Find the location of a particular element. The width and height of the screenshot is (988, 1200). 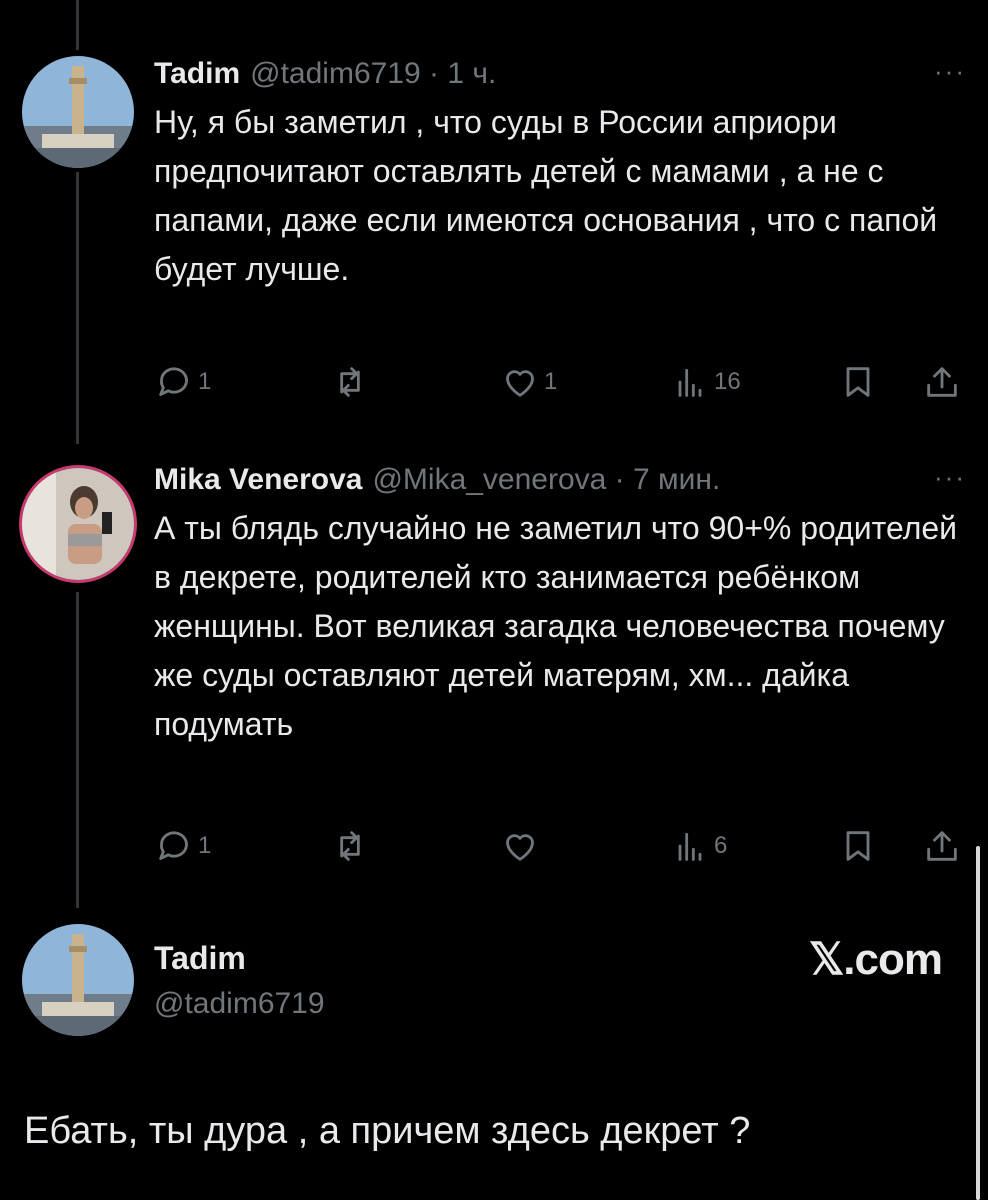

views-count: 6 is located at coordinates (721, 845).